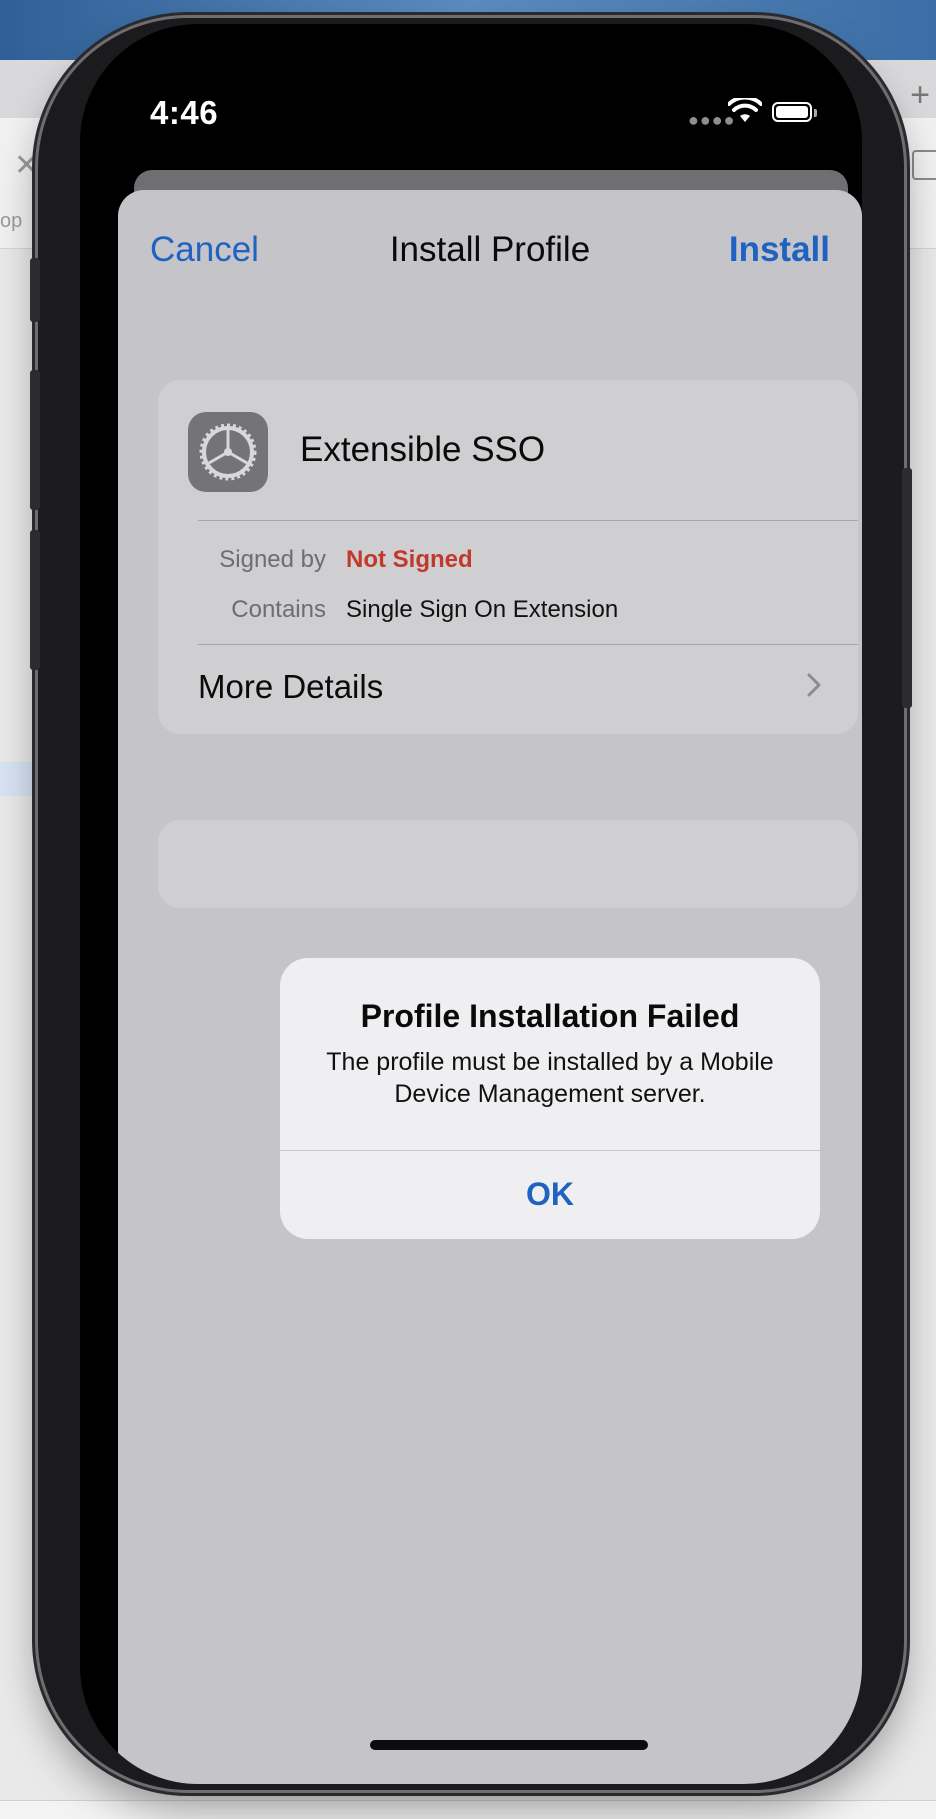 The image size is (936, 1819). What do you see at coordinates (920, 95) in the screenshot?
I see `new-tab-icon: +` at bounding box center [920, 95].